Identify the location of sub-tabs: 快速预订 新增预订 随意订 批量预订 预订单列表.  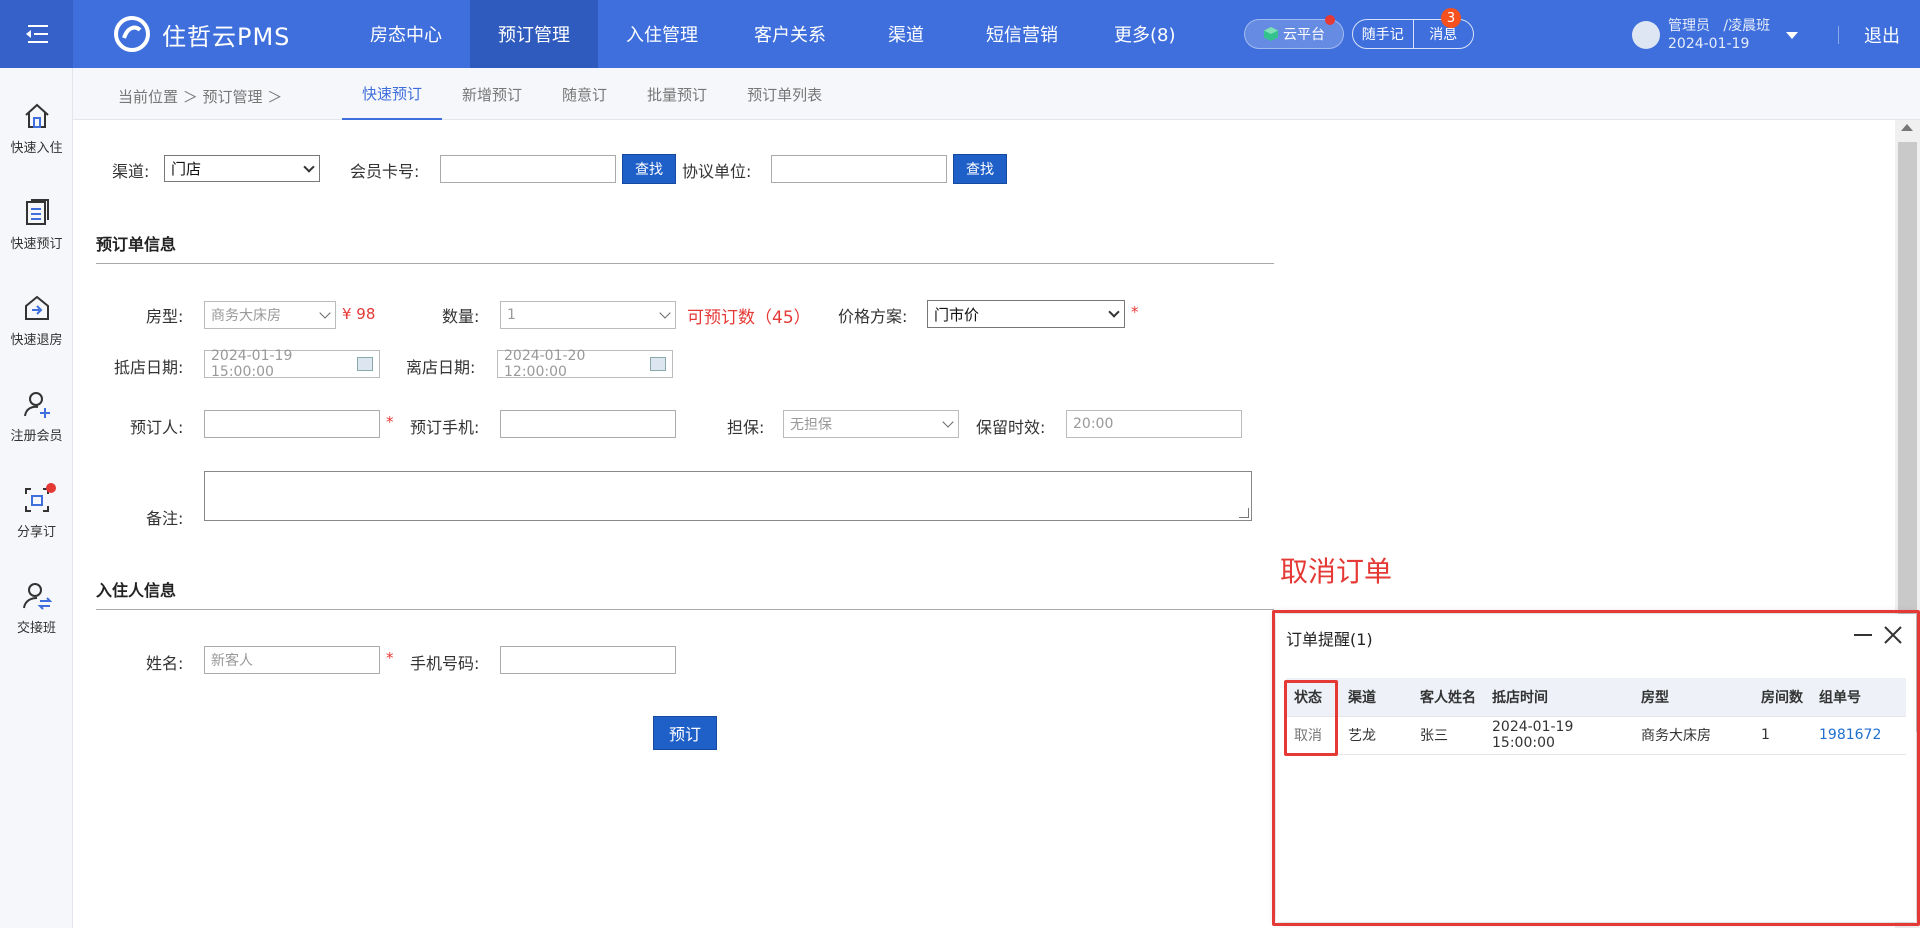
(592, 94).